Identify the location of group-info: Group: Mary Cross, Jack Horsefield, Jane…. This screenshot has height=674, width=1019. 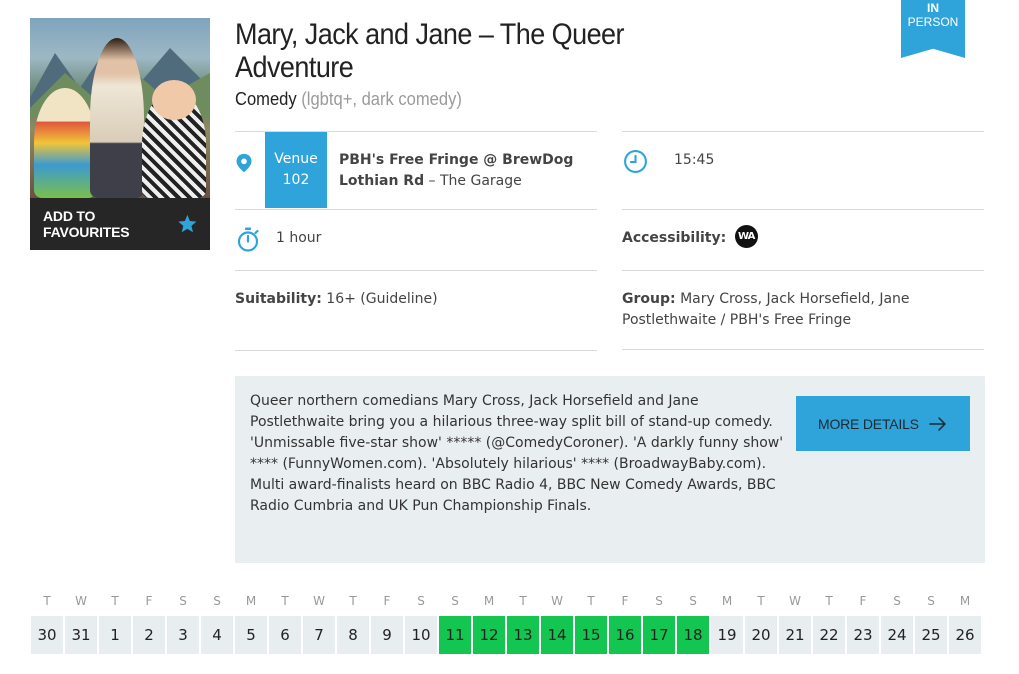
(787, 310).